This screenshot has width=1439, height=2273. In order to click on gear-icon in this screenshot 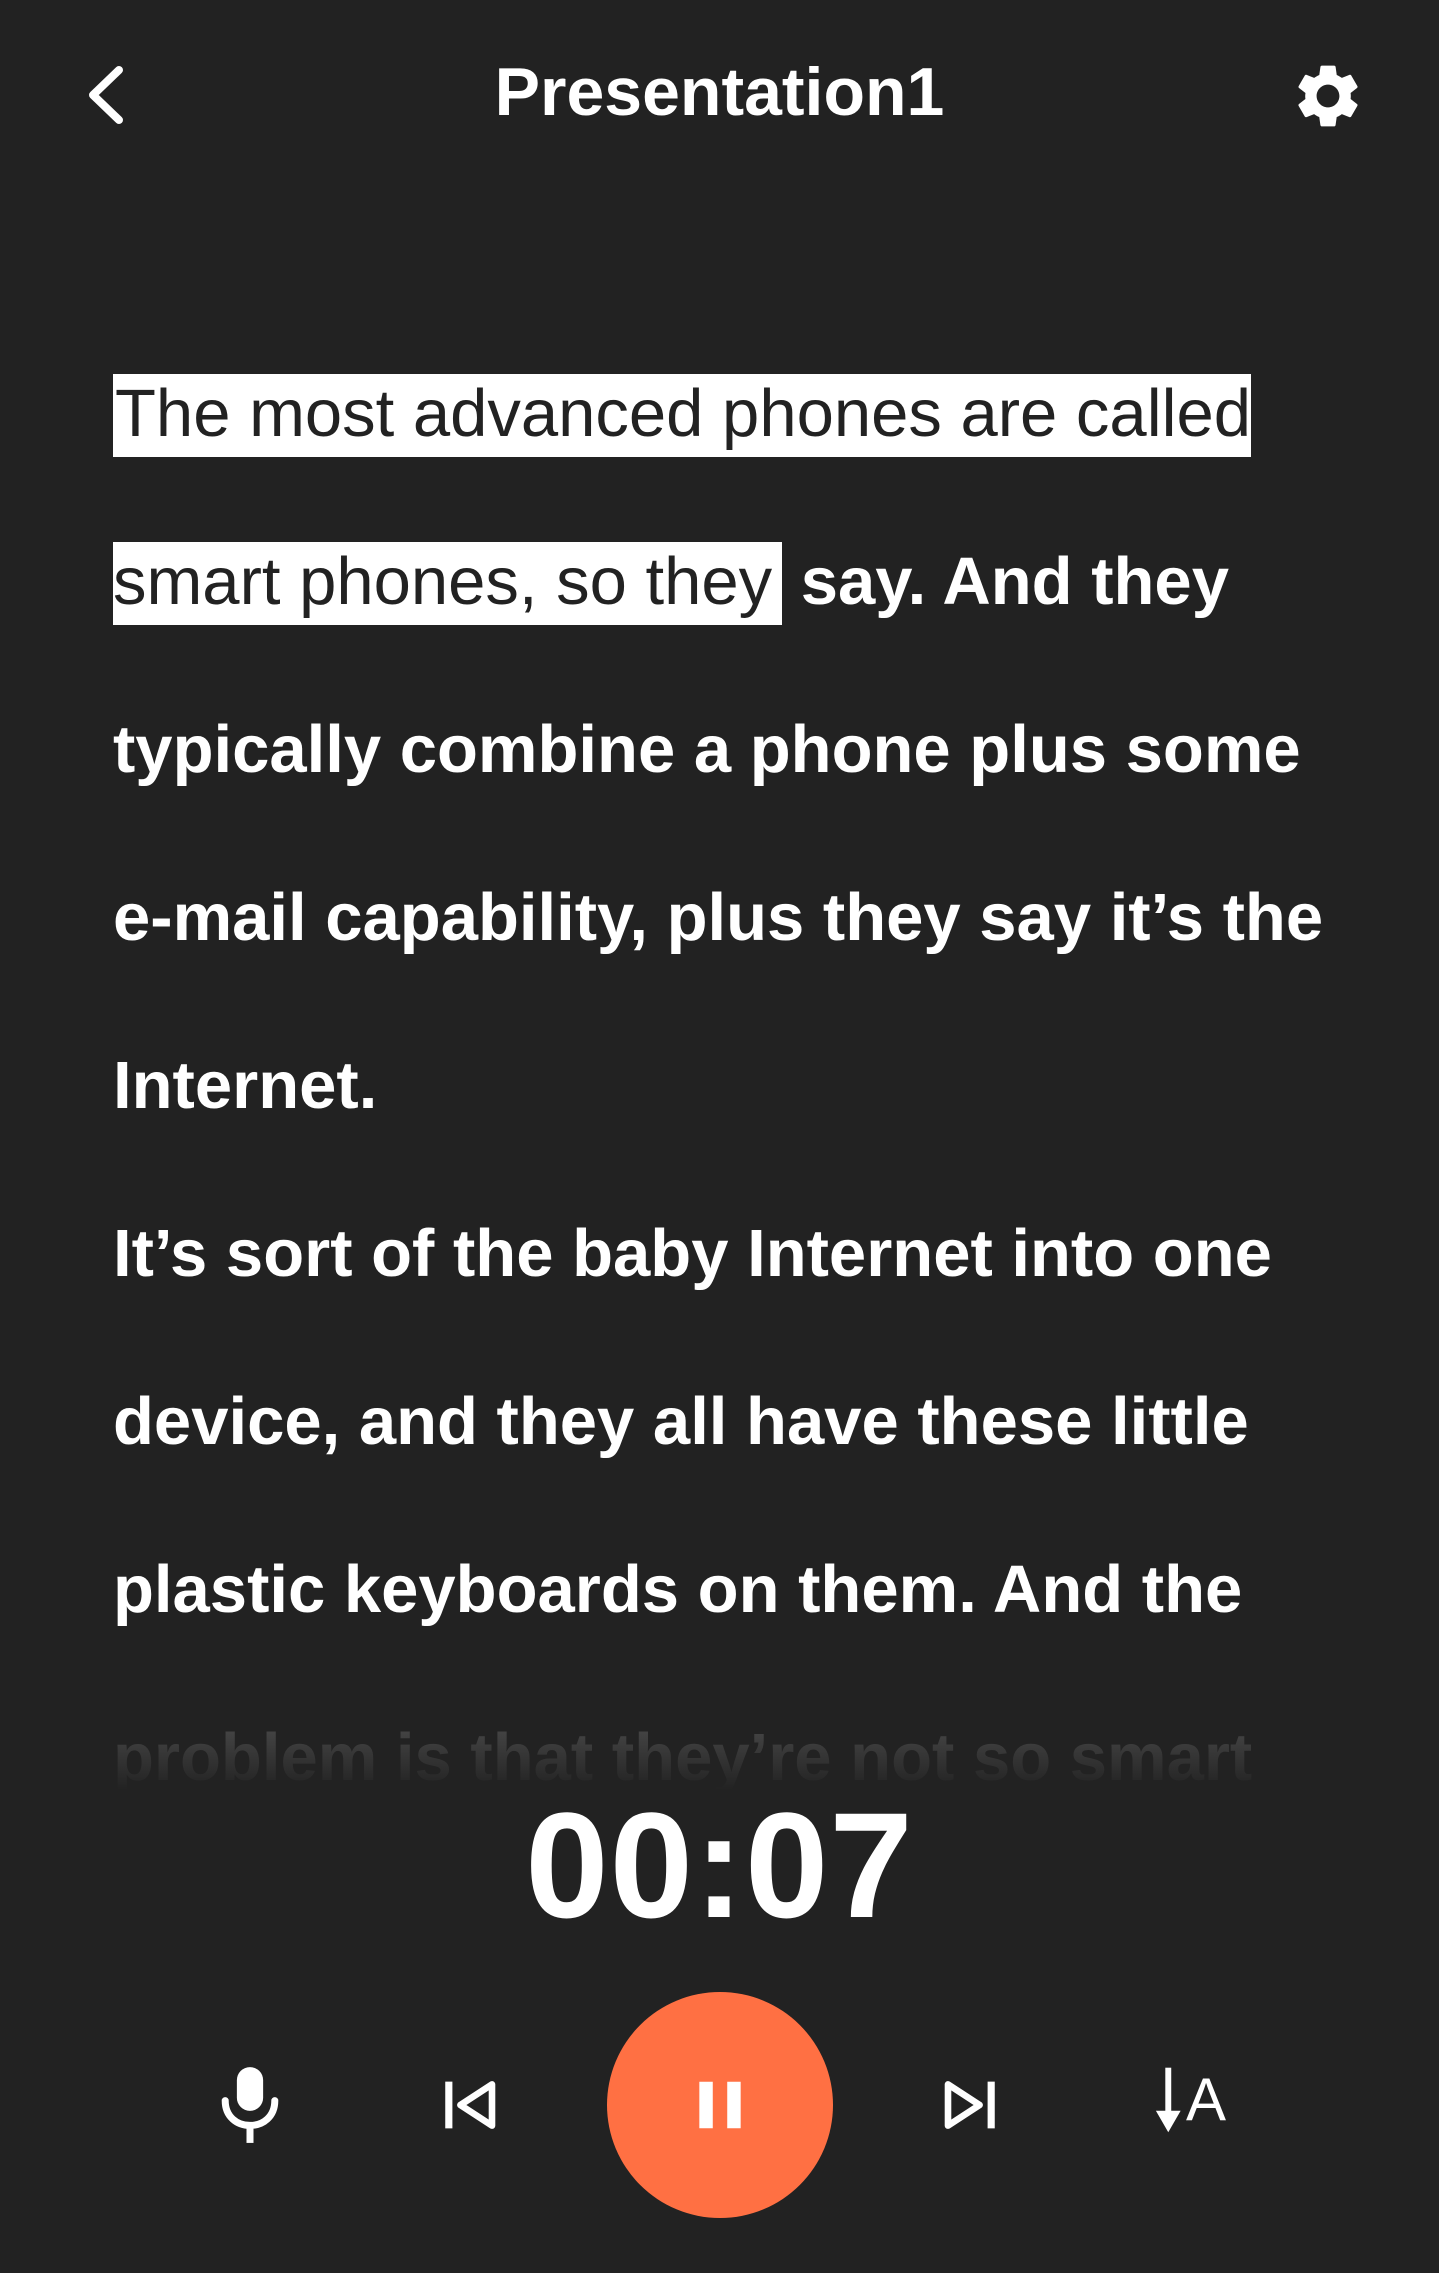, I will do `click(1328, 96)`.